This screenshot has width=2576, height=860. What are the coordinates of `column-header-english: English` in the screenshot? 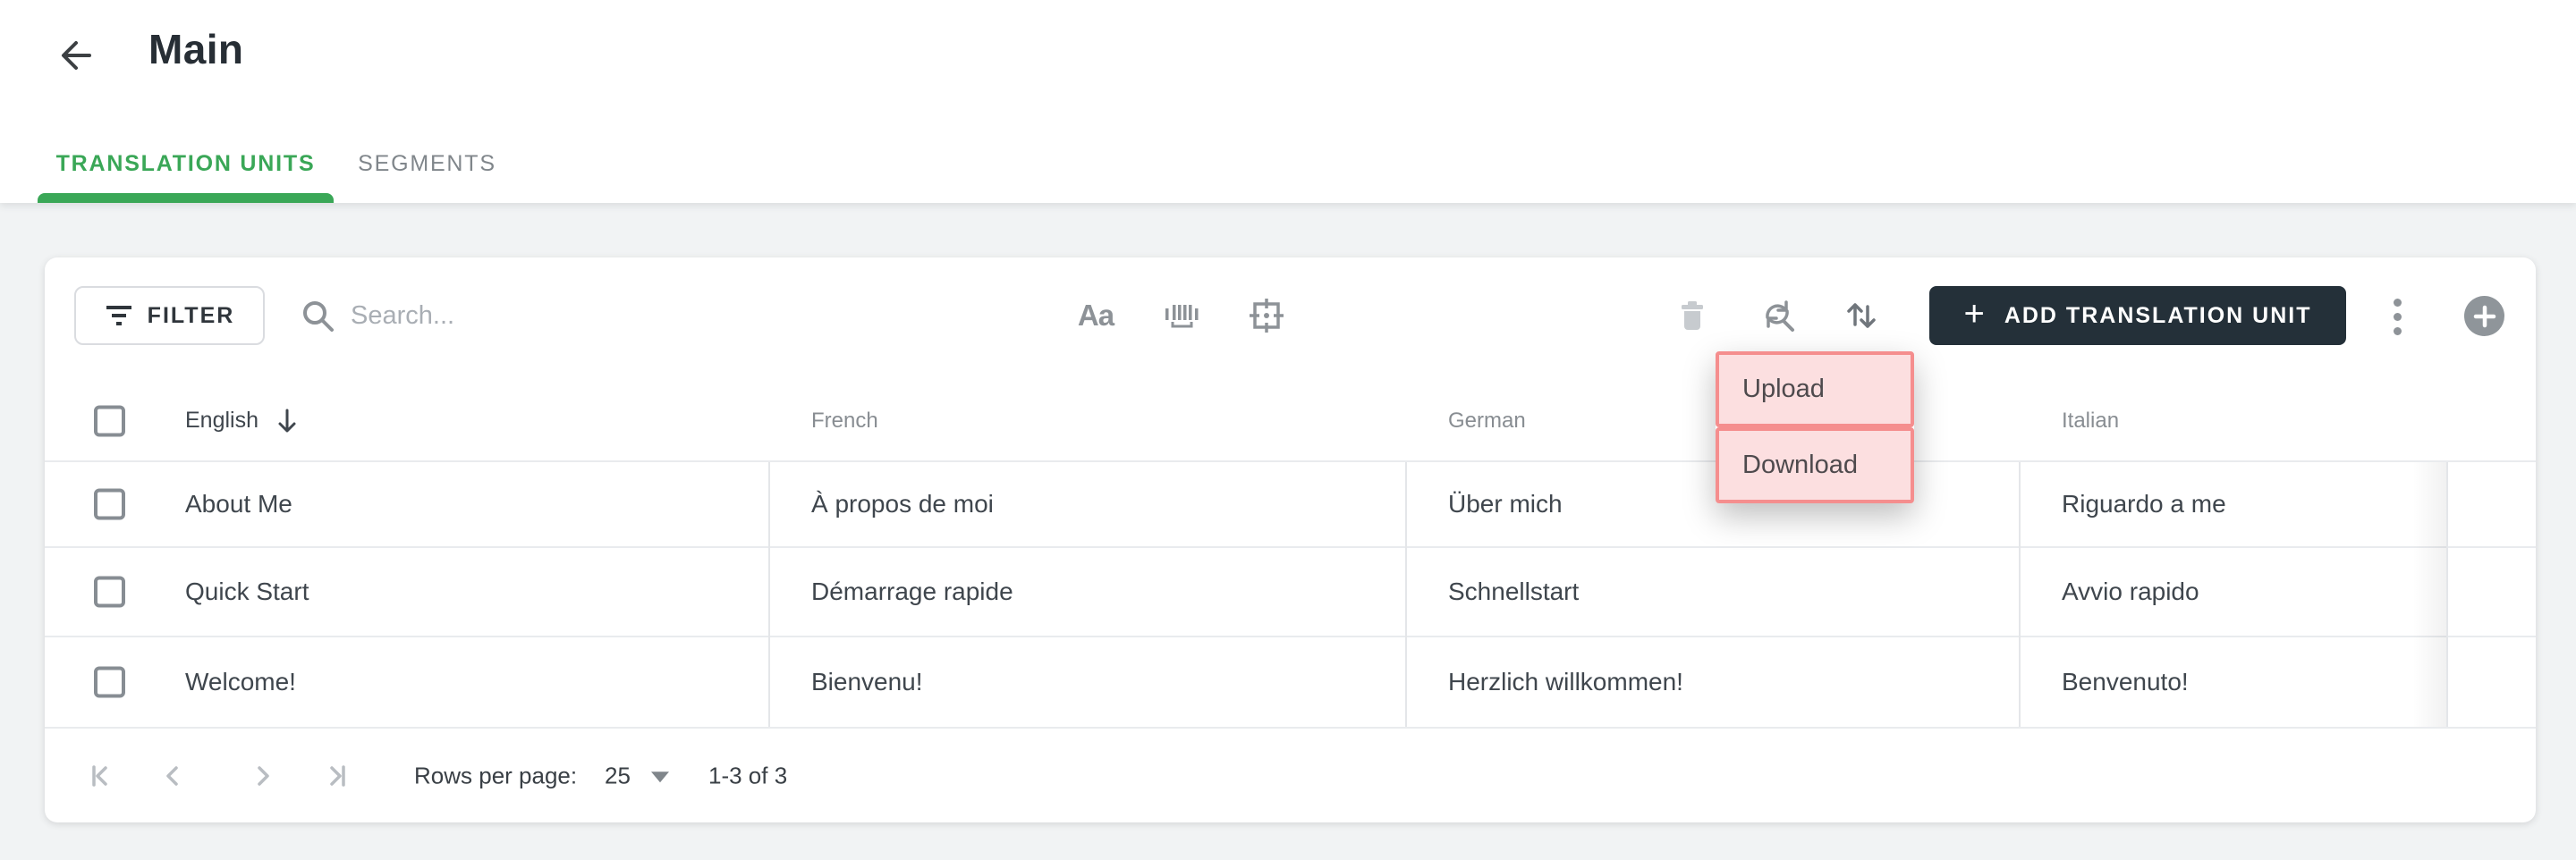 It's located at (242, 421).